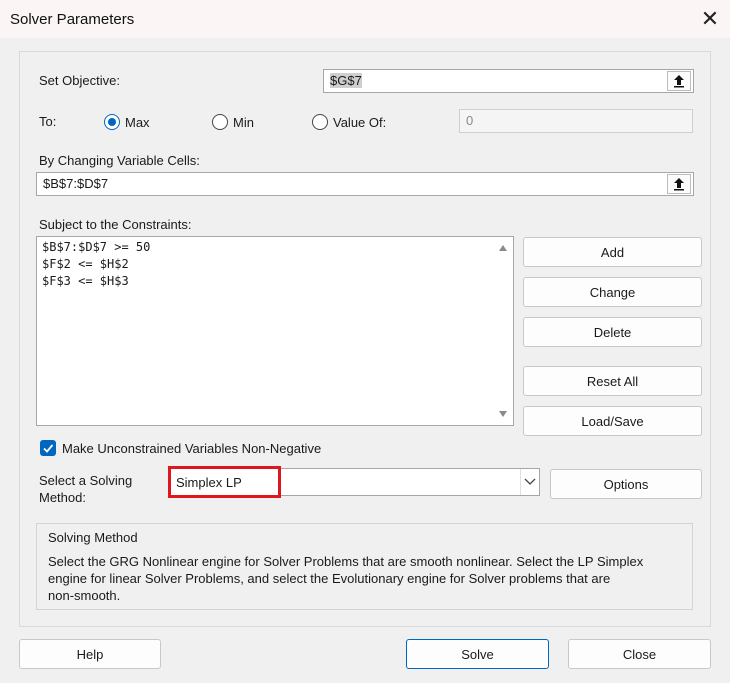  I want to click on solve-button-label: Solve, so click(477, 654).